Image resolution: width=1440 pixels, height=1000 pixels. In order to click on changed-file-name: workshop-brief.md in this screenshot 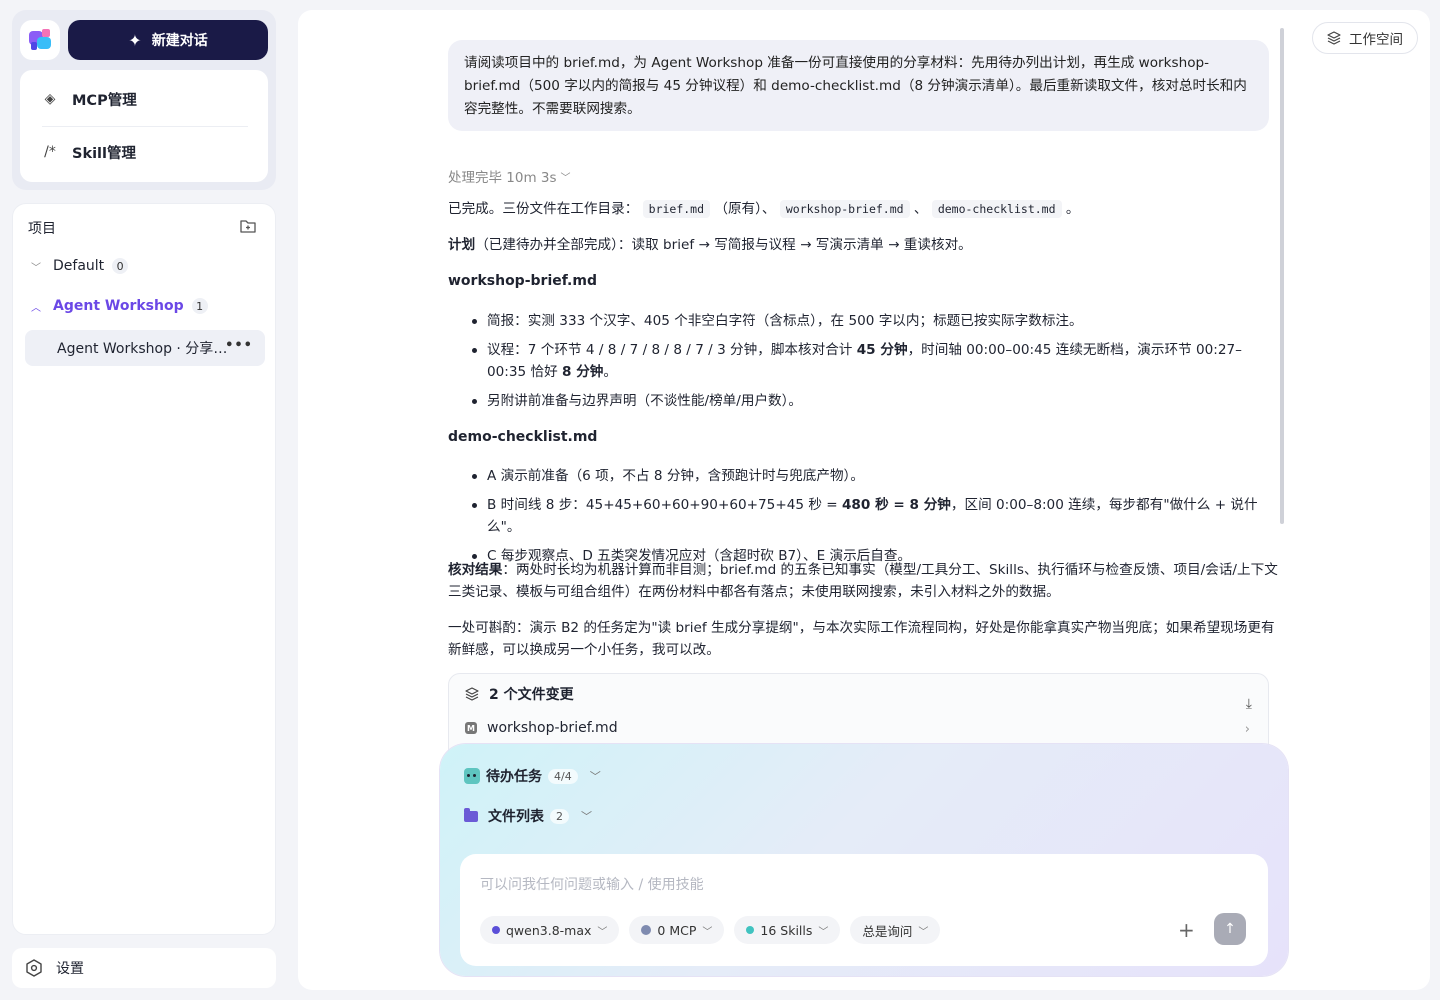, I will do `click(552, 728)`.